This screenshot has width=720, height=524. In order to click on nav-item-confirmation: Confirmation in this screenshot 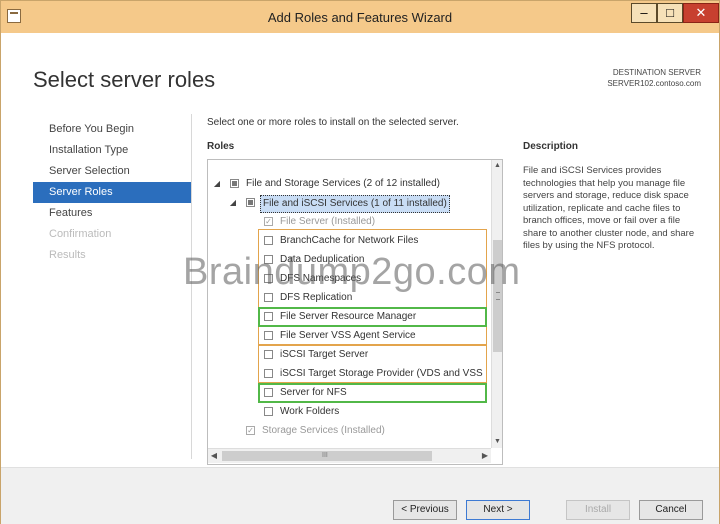, I will do `click(80, 234)`.